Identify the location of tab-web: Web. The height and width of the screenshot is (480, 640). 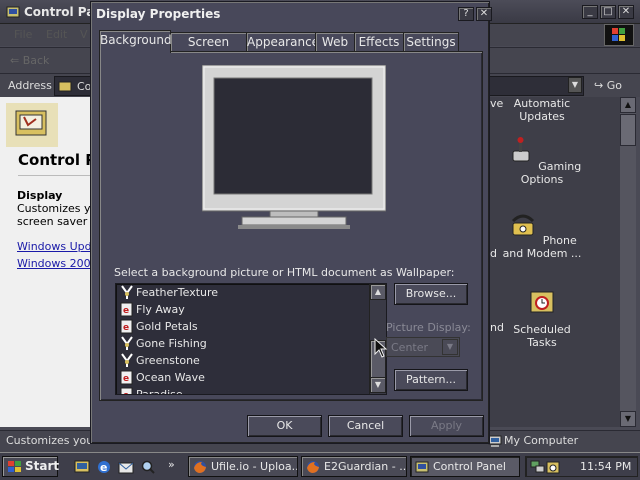
(335, 42).